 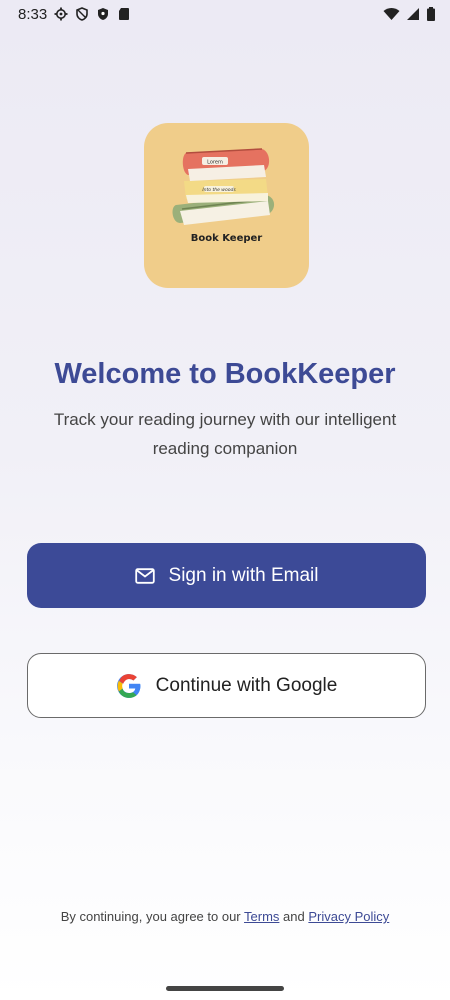 What do you see at coordinates (103, 14) in the screenshot?
I see `shield-filled-icon` at bounding box center [103, 14].